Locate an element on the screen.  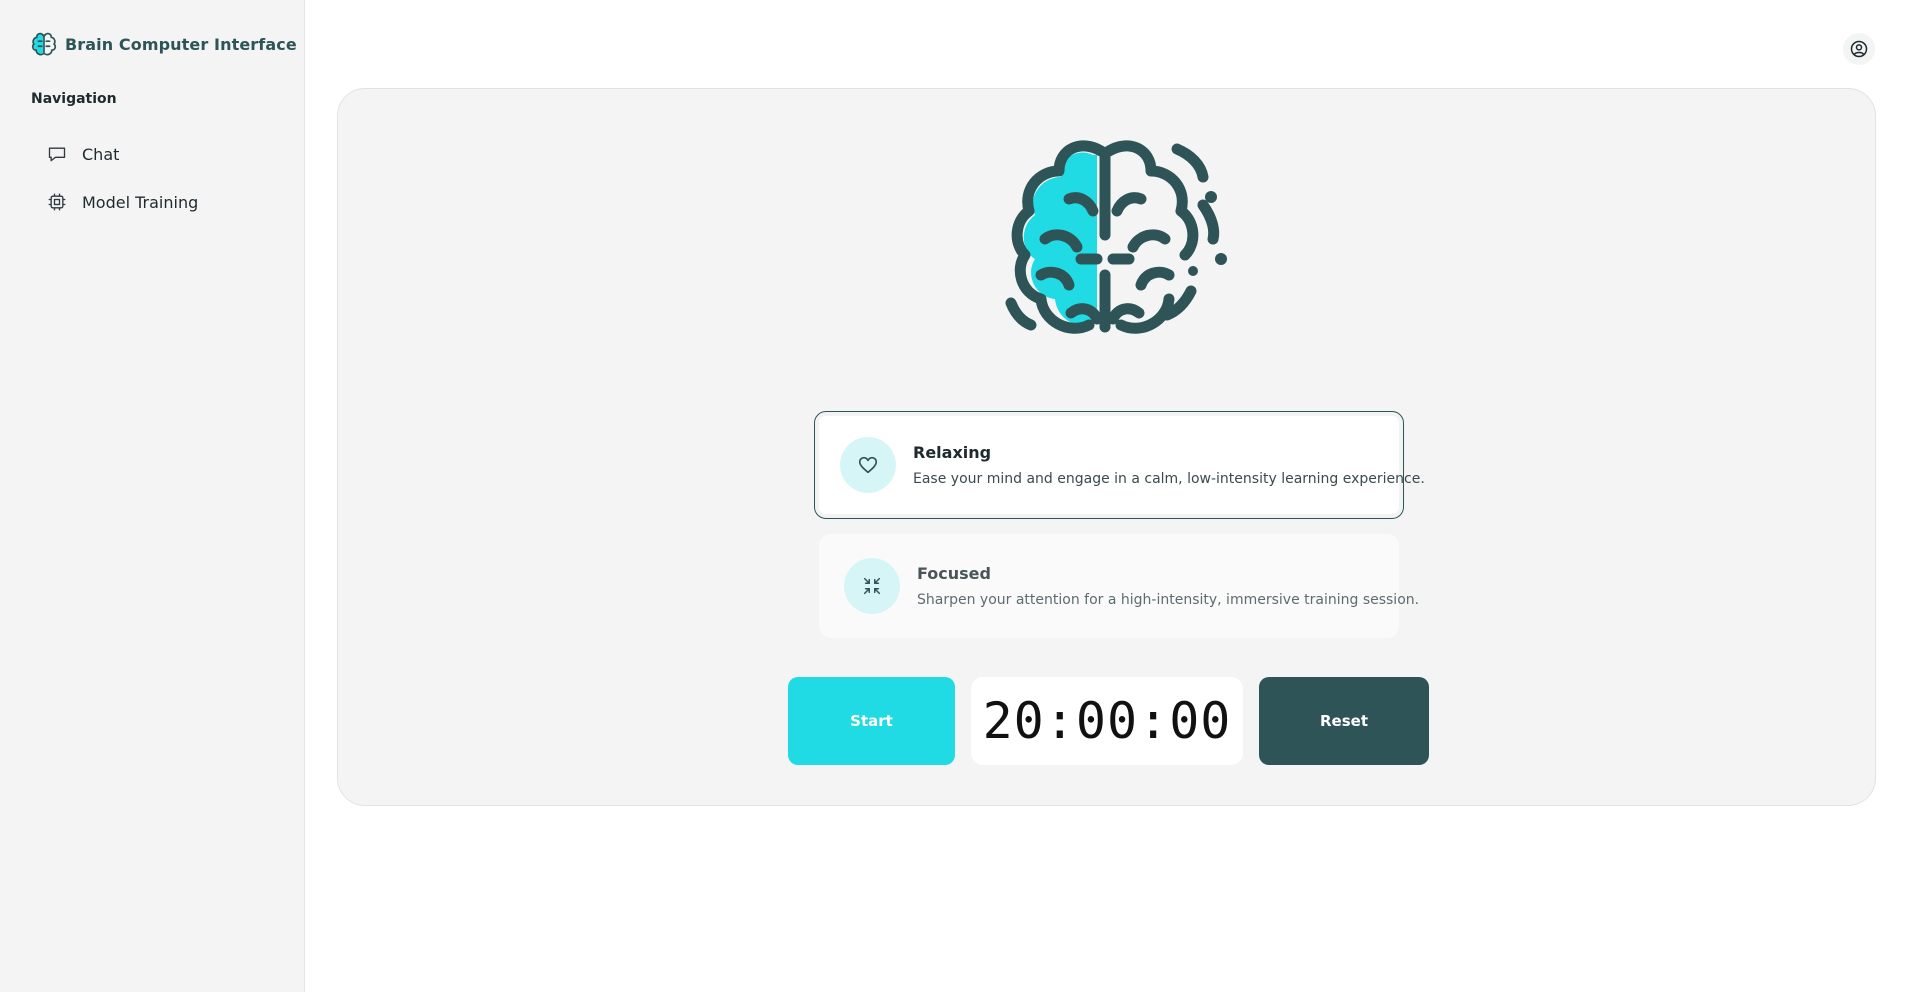
sidebar-item-model-training: Model Training is located at coordinates (159, 202).